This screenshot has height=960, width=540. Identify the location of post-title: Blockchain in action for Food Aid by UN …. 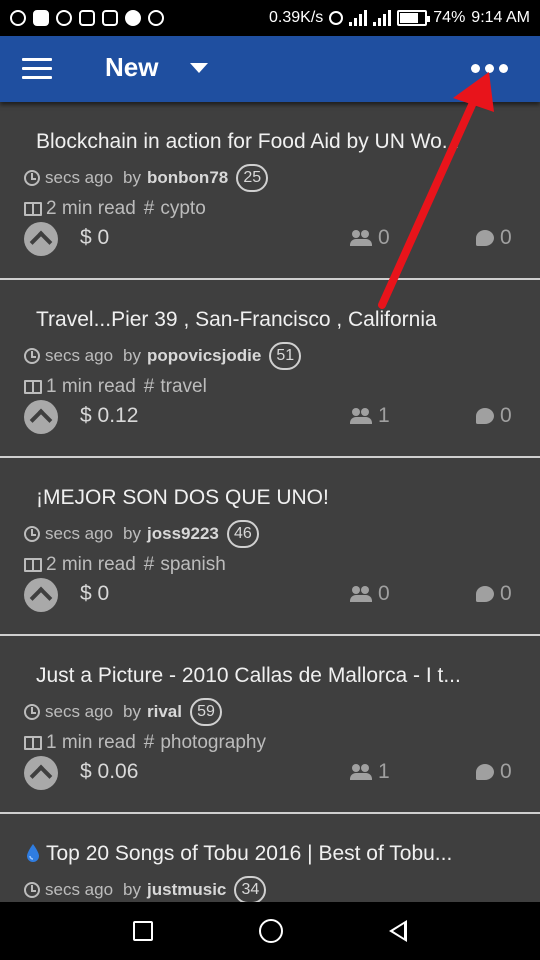
(276, 142).